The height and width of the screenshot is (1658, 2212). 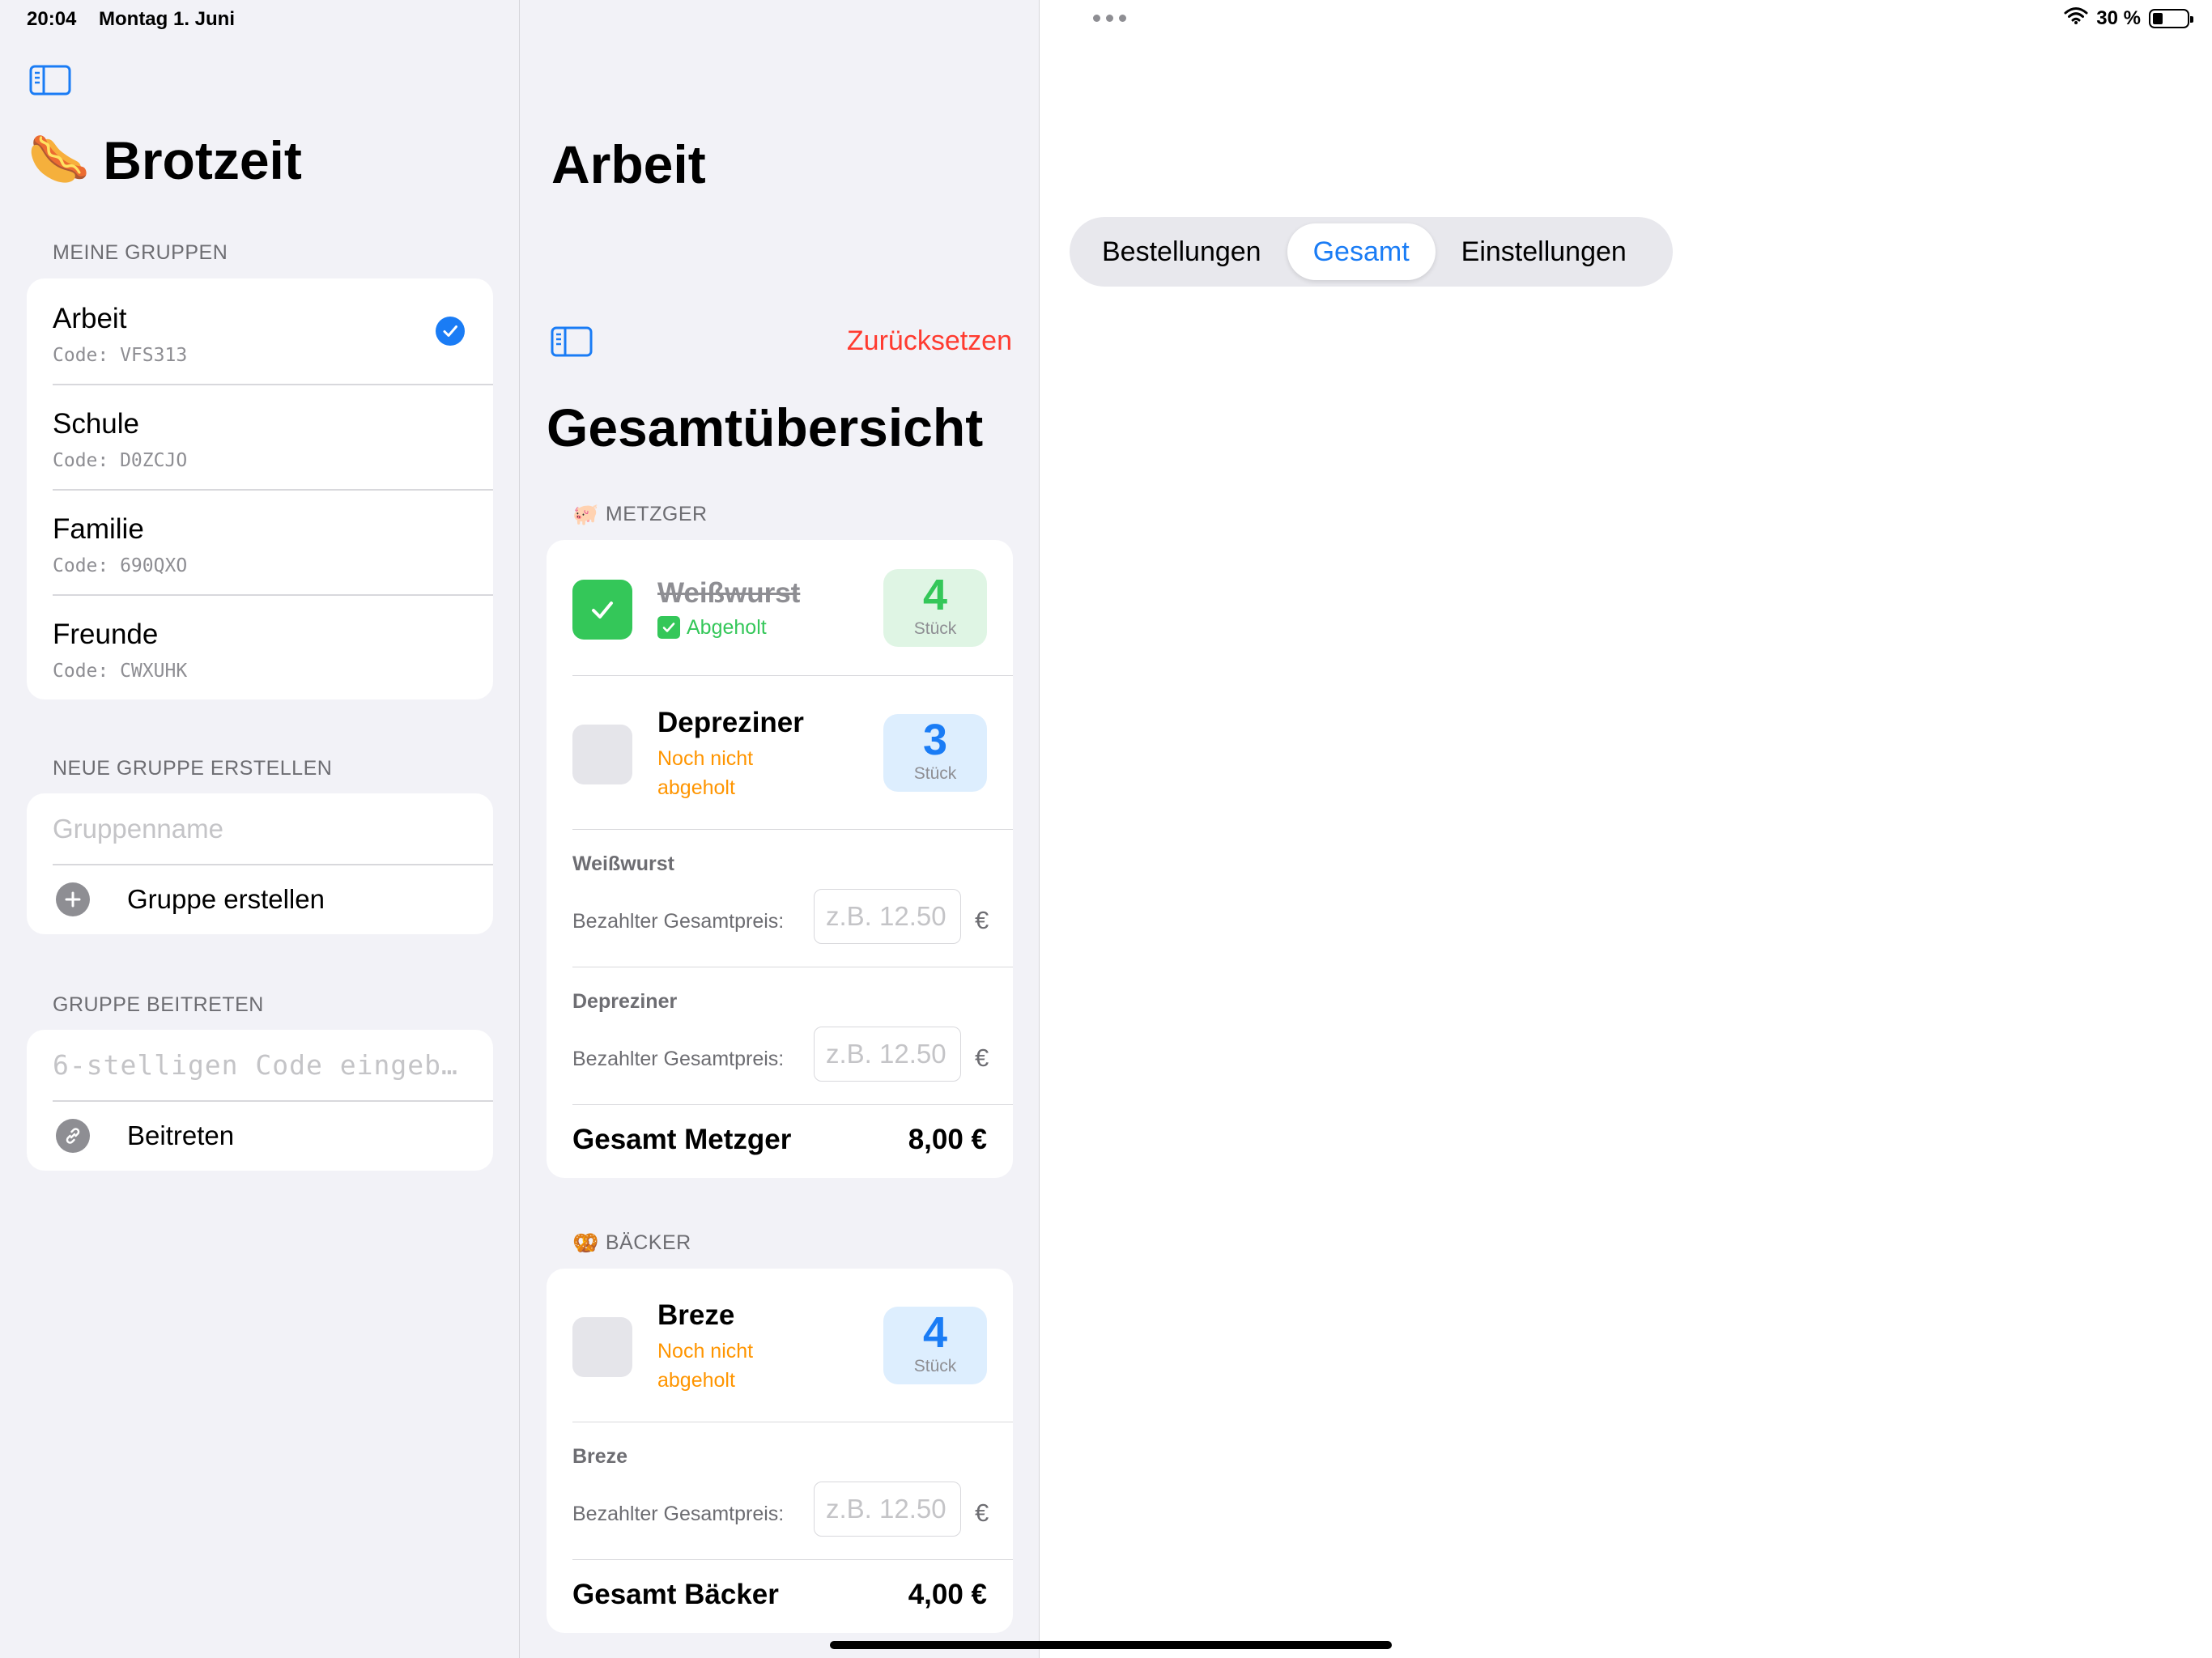 What do you see at coordinates (97, 424) in the screenshot?
I see `group-name: Schule` at bounding box center [97, 424].